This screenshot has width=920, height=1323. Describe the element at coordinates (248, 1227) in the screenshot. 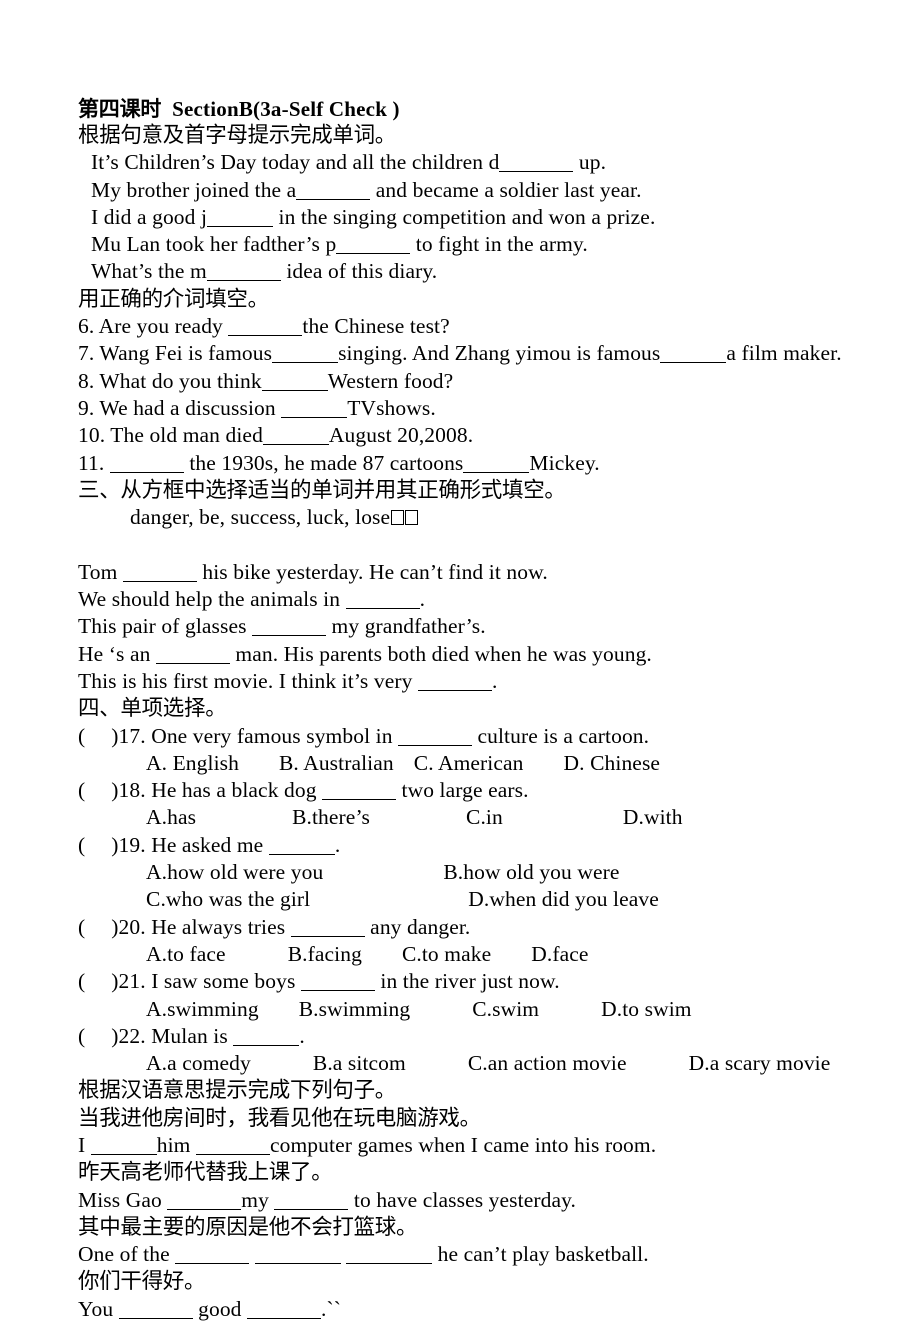

I see `section5-prompt-cn-3: 其中最主要的原因是他不会打篮球。` at that location.